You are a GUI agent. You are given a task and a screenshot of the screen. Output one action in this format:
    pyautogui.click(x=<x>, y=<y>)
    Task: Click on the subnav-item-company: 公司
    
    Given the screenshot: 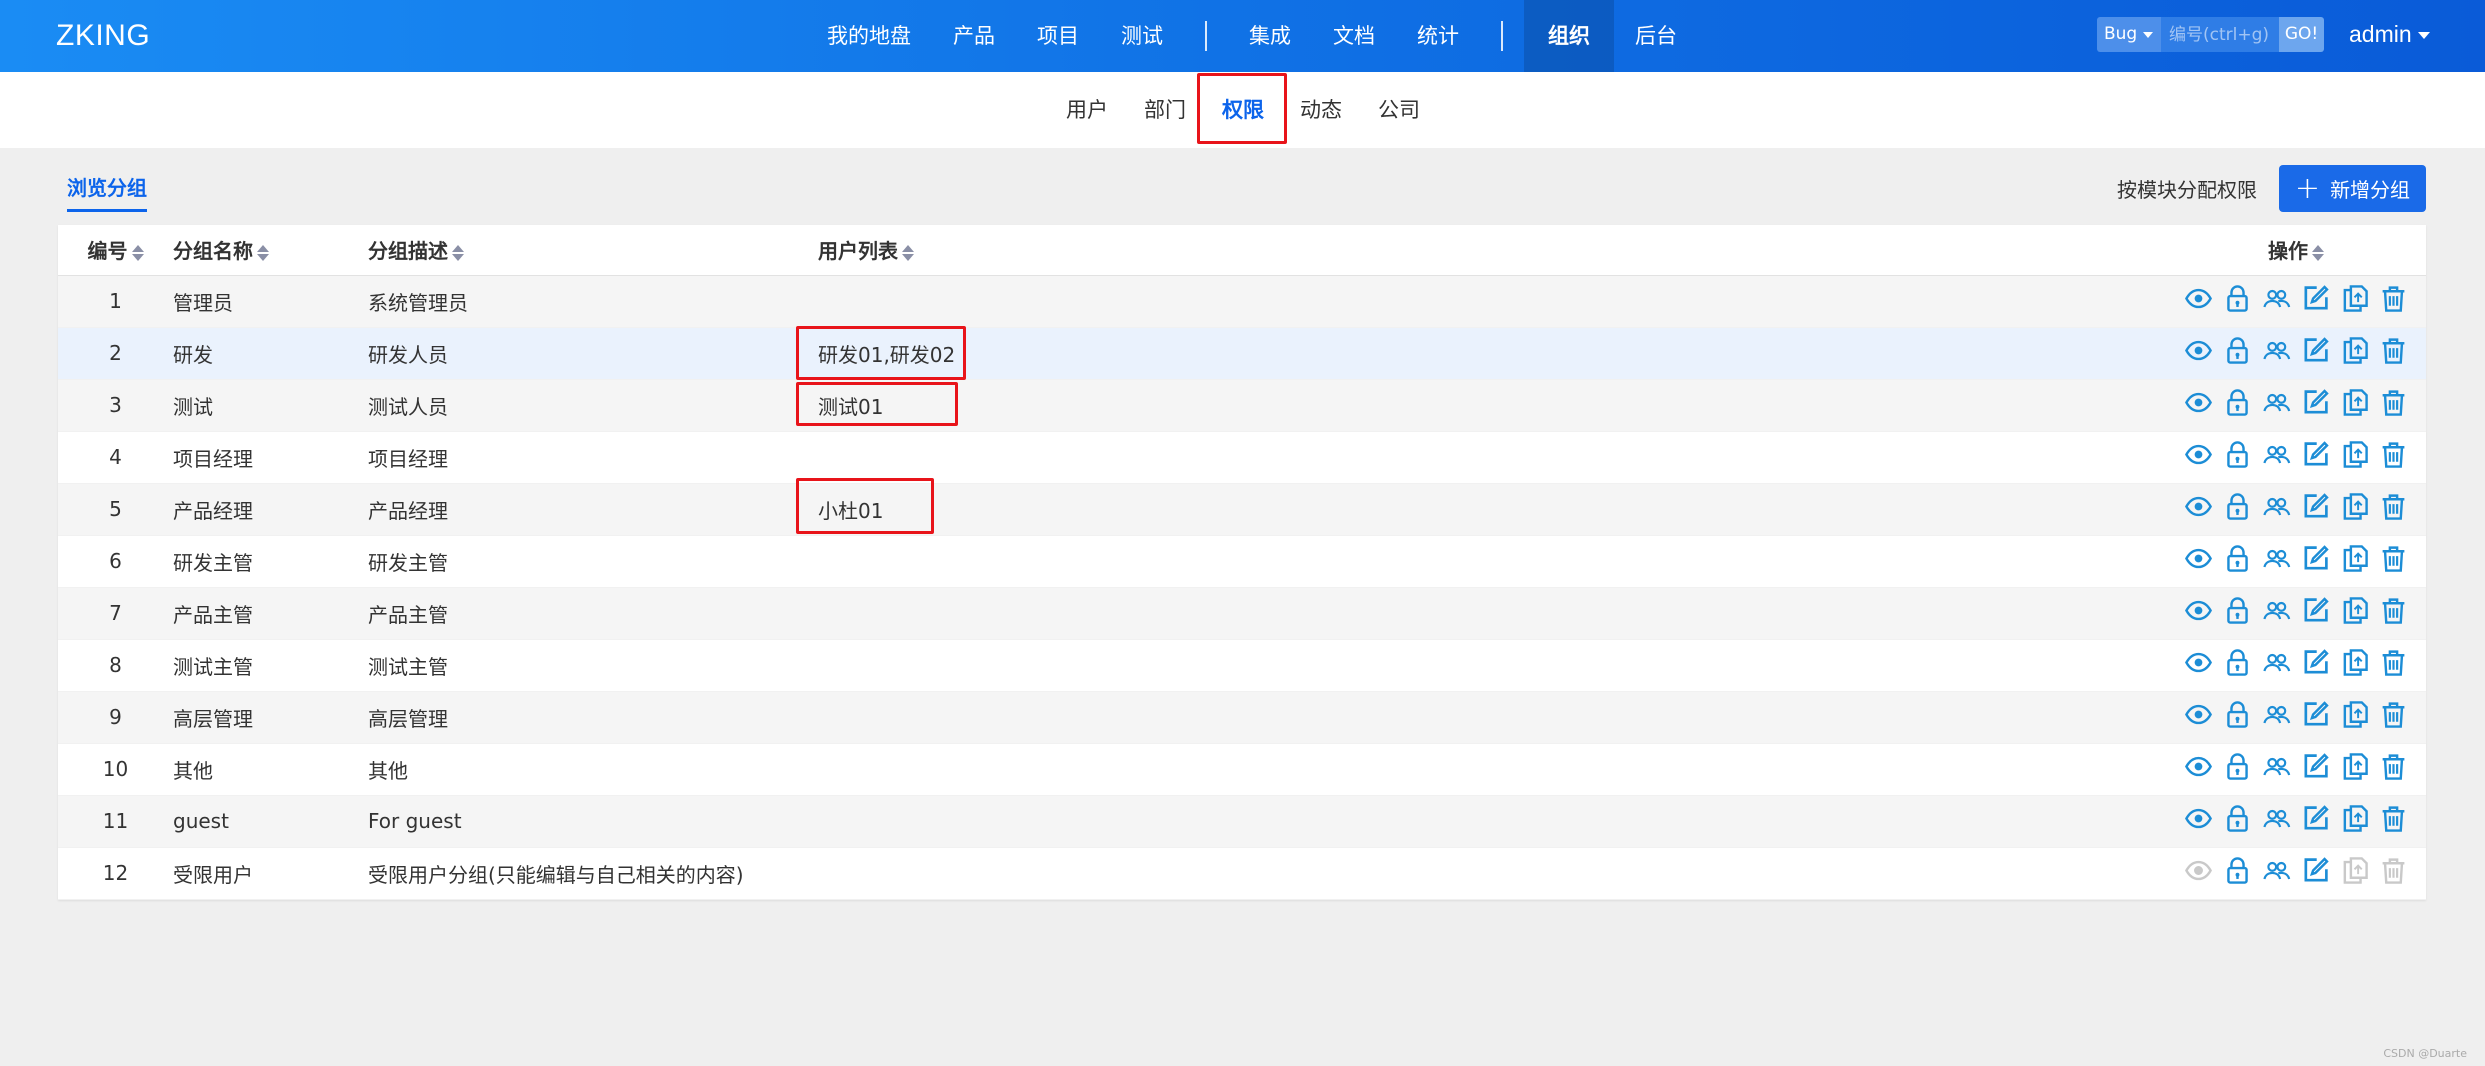 What is the action you would take?
    pyautogui.click(x=1399, y=110)
    